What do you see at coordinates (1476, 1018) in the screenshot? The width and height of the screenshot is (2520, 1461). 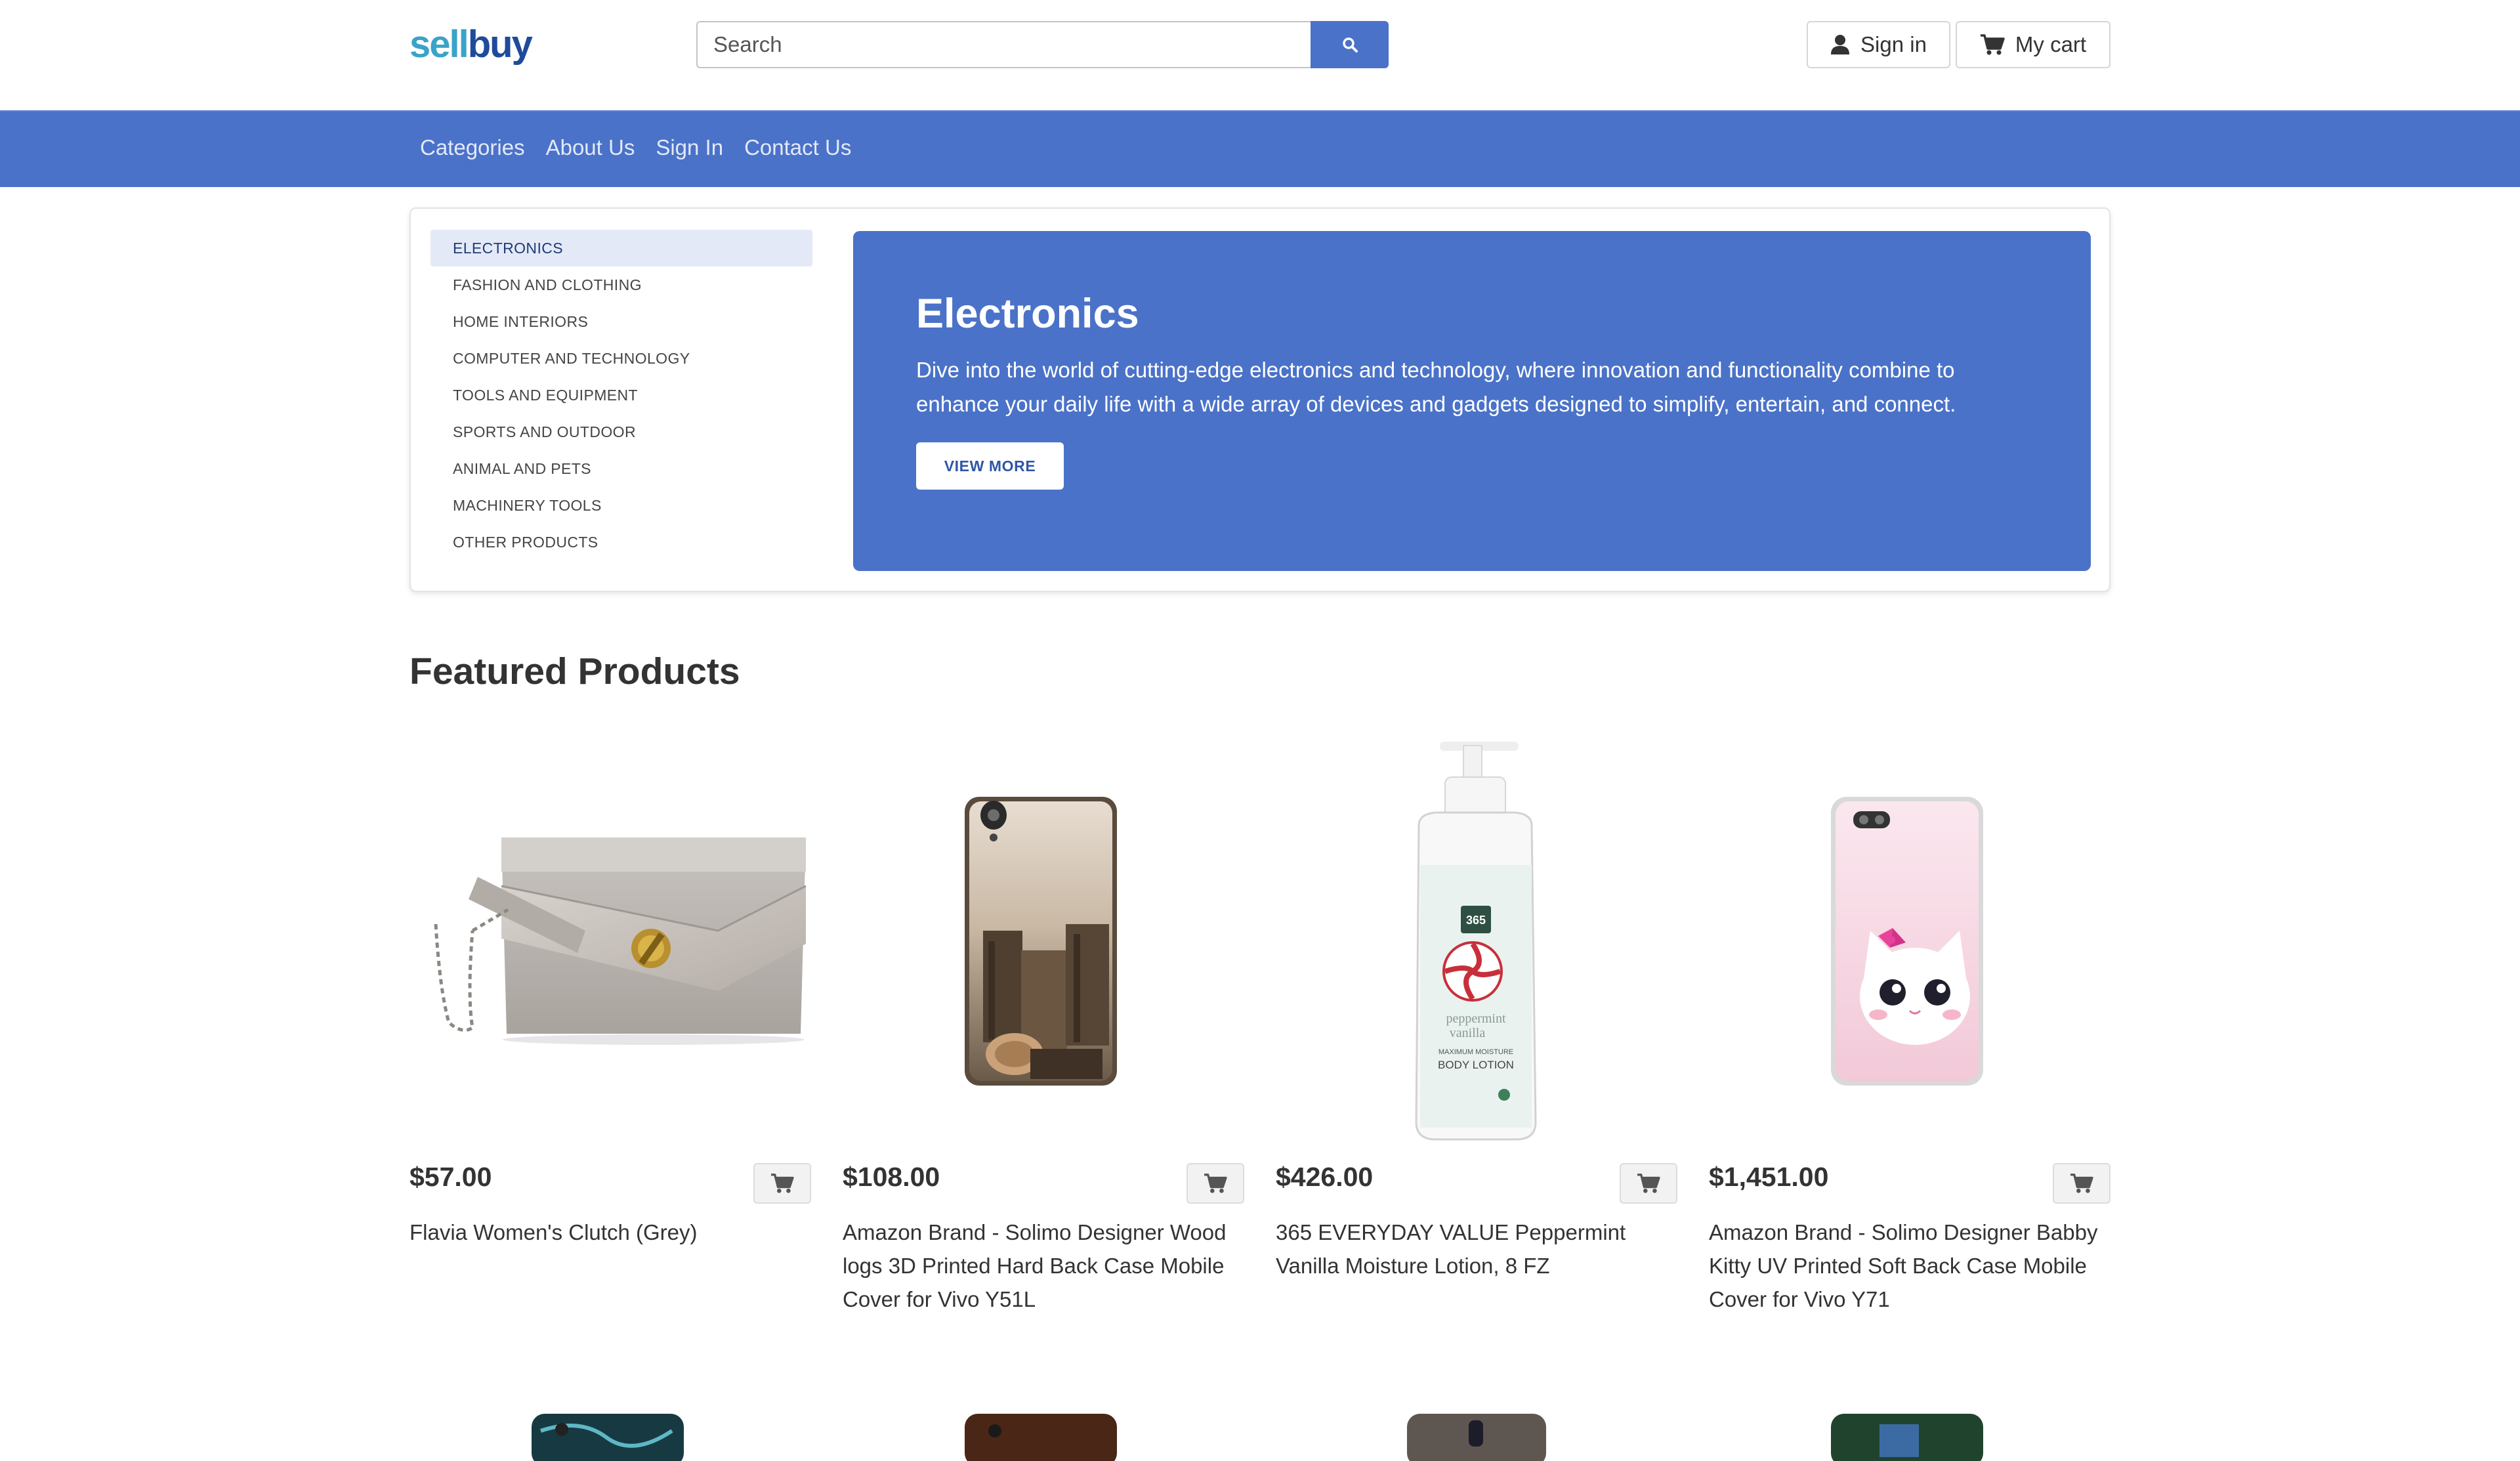 I see `svg-text: peppermint` at bounding box center [1476, 1018].